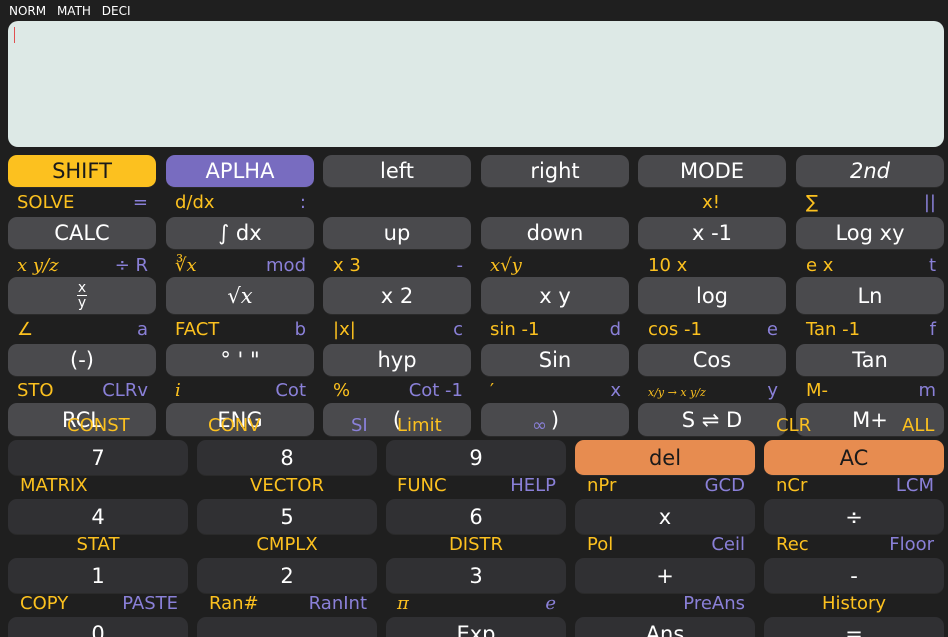  What do you see at coordinates (397, 360) in the screenshot?
I see `hyp-button: hyp` at bounding box center [397, 360].